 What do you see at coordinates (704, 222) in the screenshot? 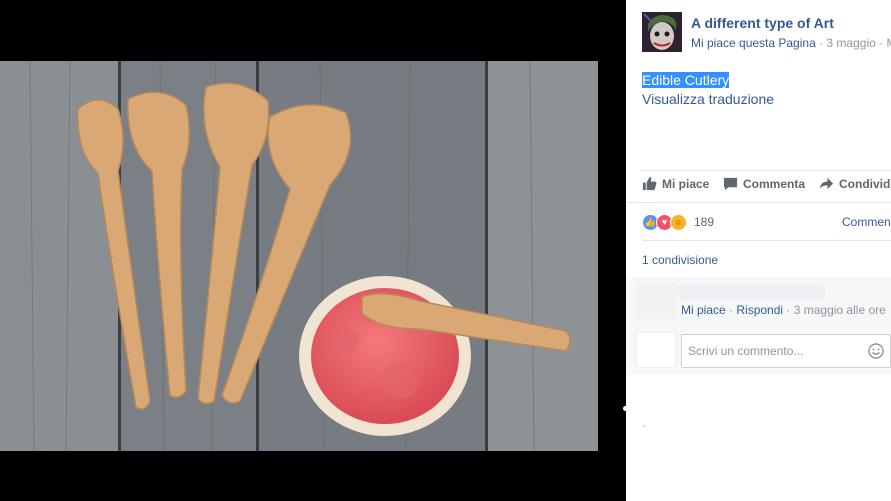
I see `reaction-count: 189` at bounding box center [704, 222].